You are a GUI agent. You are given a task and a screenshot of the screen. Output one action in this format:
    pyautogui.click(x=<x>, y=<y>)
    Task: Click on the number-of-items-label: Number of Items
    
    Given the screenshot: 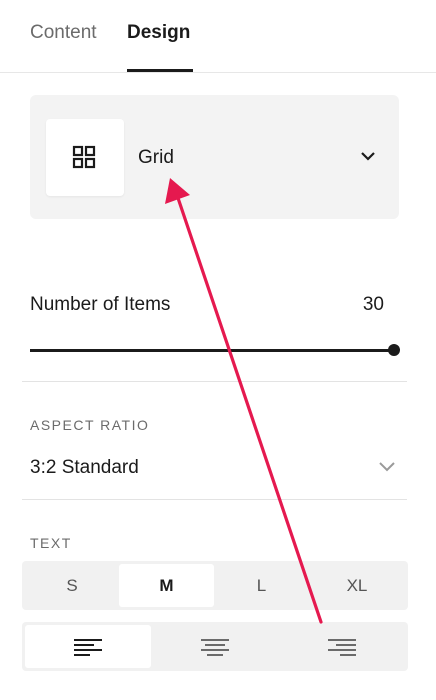 What is the action you would take?
    pyautogui.click(x=100, y=304)
    